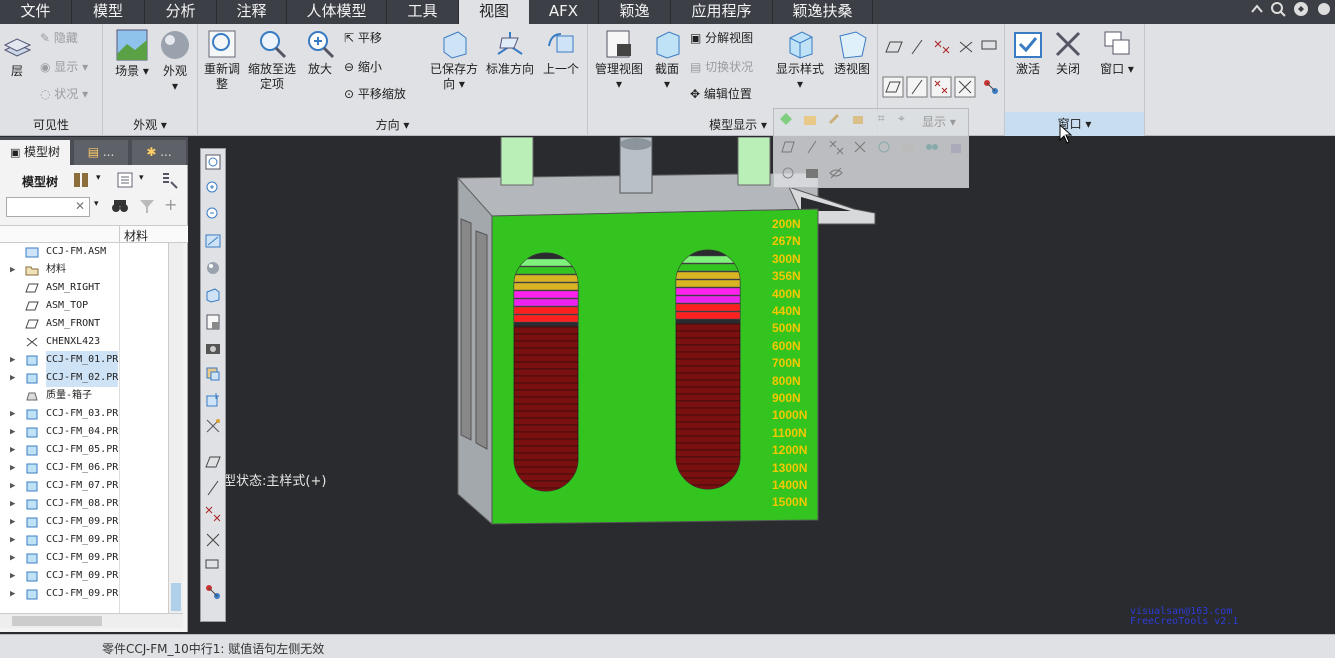  I want to click on spin-center-tool-icon, so click(213, 400).